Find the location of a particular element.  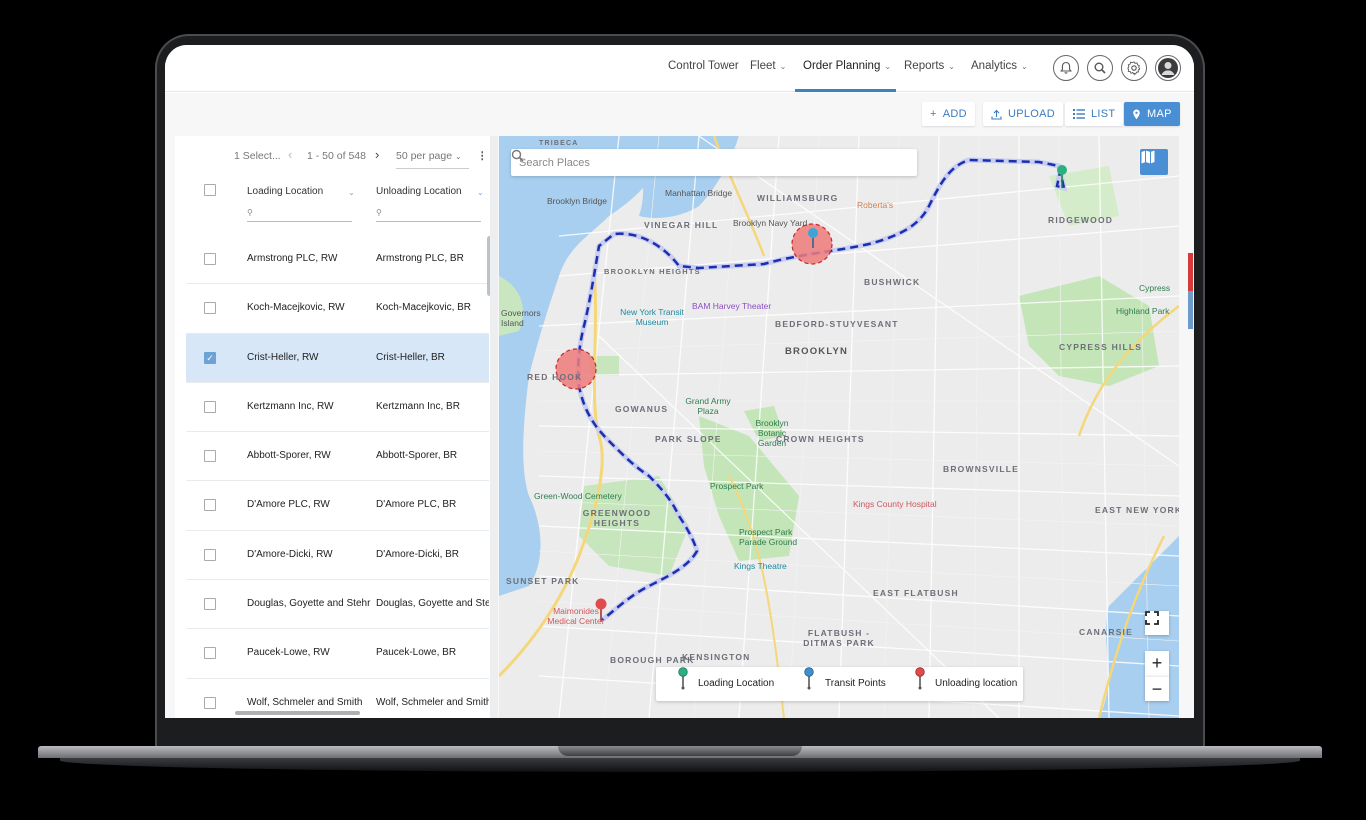

poi-label: New York Transit Museum is located at coordinates (652, 317).